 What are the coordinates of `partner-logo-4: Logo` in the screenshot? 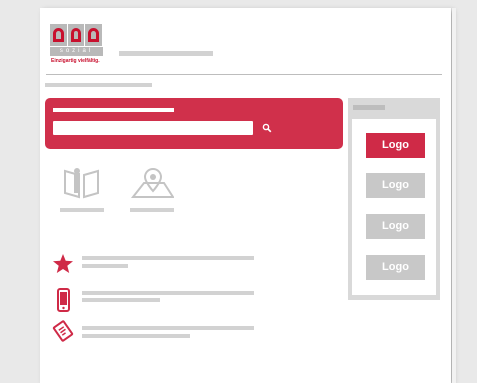 It's located at (395, 267).